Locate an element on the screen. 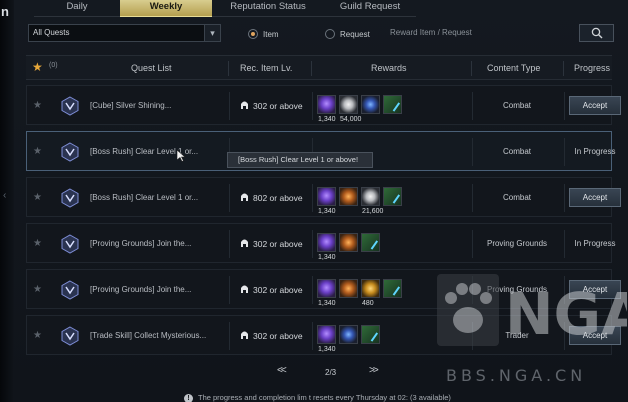 The width and height of the screenshot is (628, 402). radio-request-label: Request is located at coordinates (355, 34).